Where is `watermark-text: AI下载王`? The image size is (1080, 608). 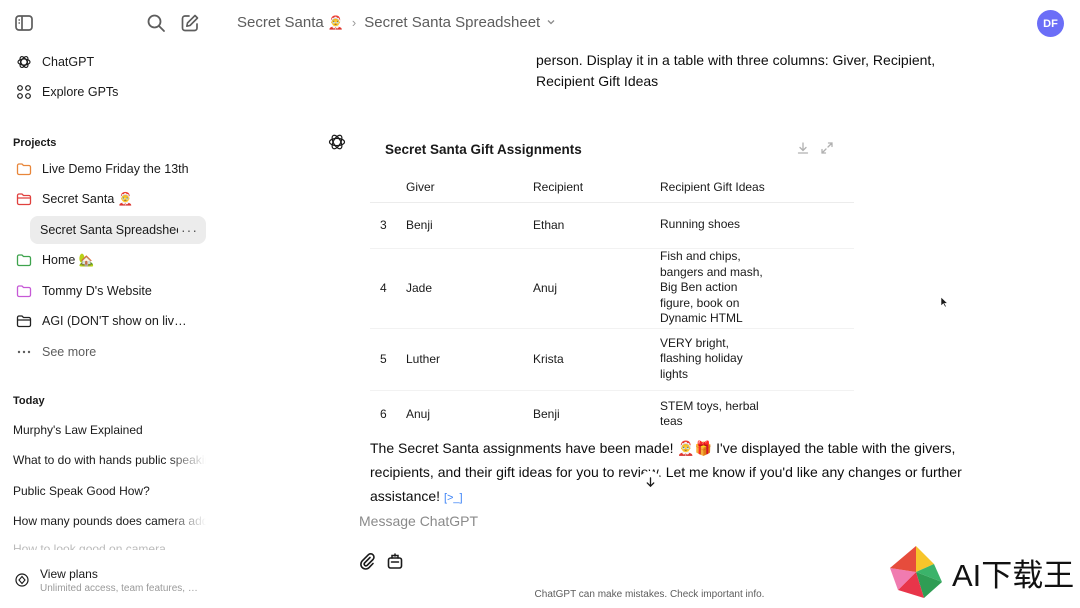
watermark-text: AI下载王 is located at coordinates (1013, 575).